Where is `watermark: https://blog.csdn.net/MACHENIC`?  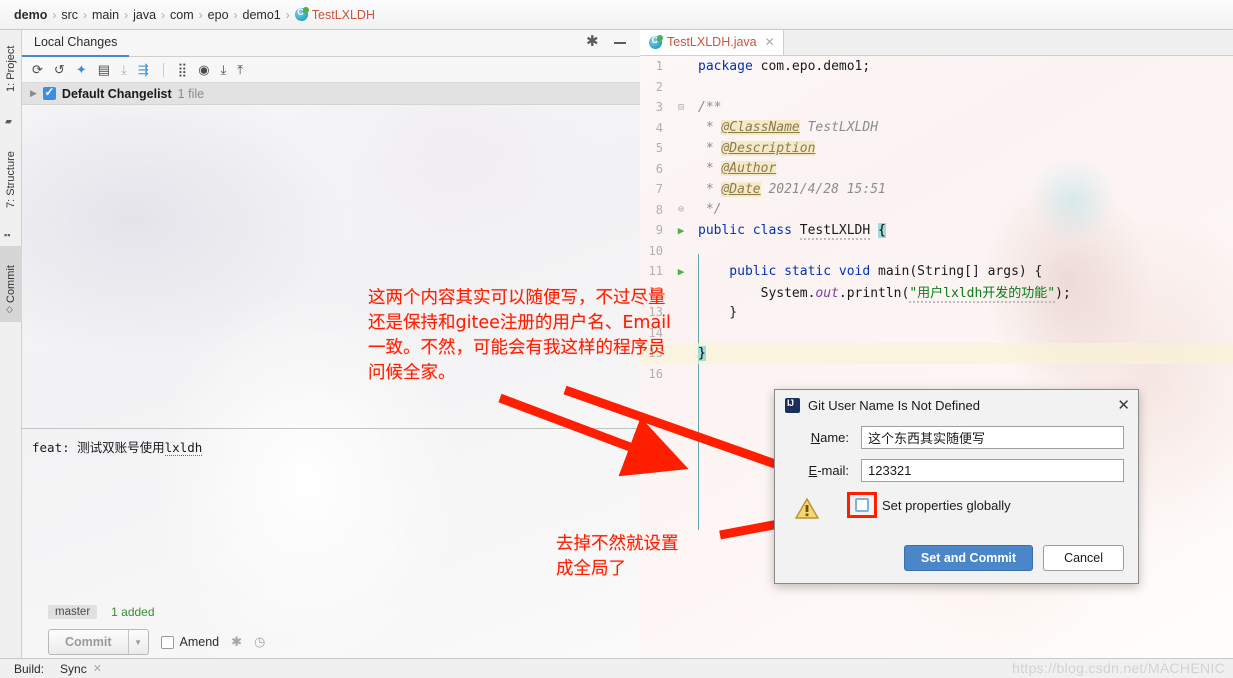 watermark: https://blog.csdn.net/MACHENIC is located at coordinates (1118, 668).